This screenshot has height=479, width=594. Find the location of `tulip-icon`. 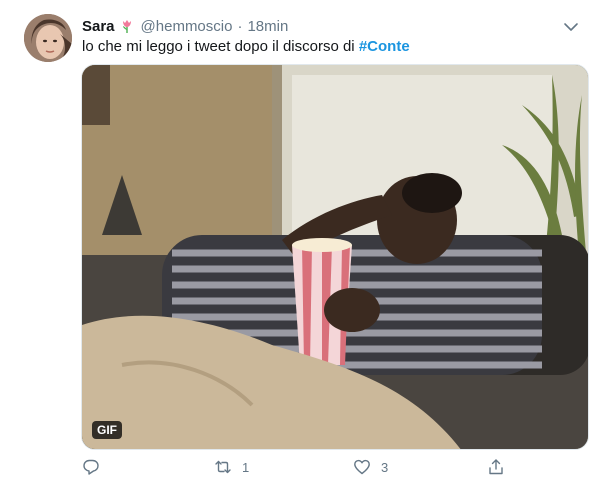

tulip-icon is located at coordinates (126, 26).